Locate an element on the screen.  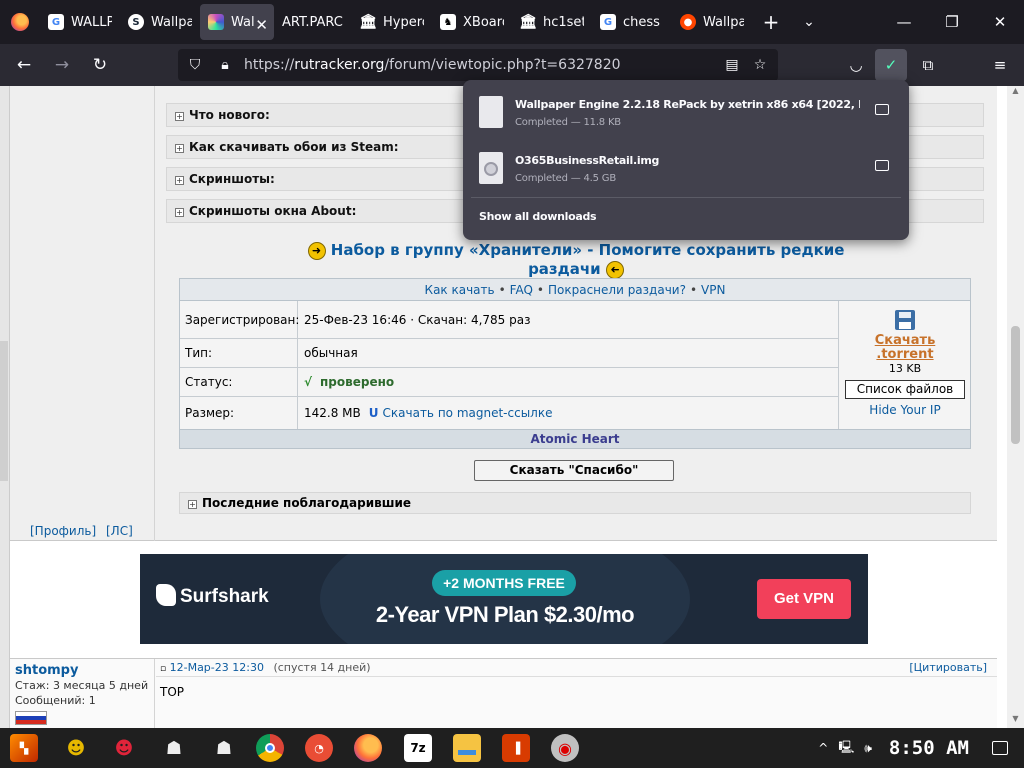
colorful-icon is located at coordinates (216, 22).